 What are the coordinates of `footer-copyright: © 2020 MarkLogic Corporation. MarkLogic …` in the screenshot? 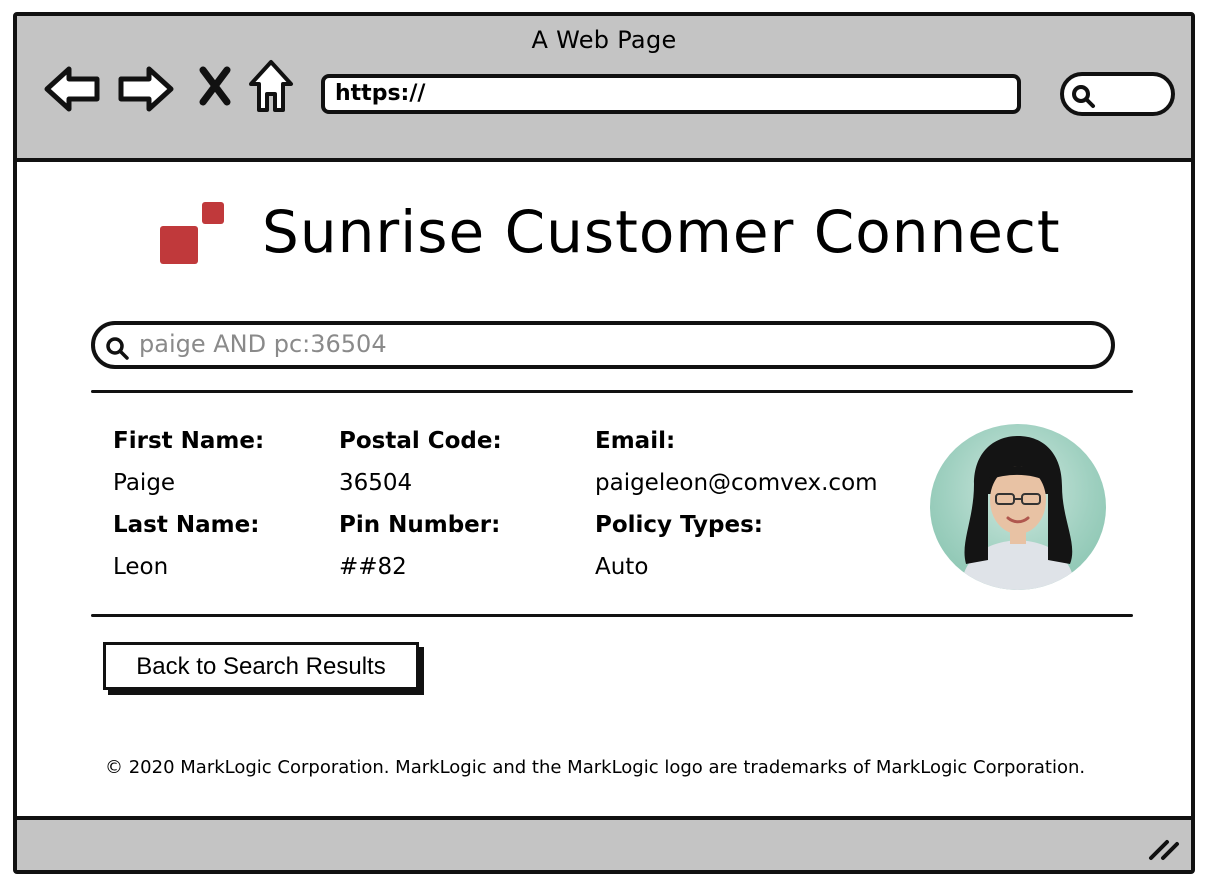 It's located at (595, 767).